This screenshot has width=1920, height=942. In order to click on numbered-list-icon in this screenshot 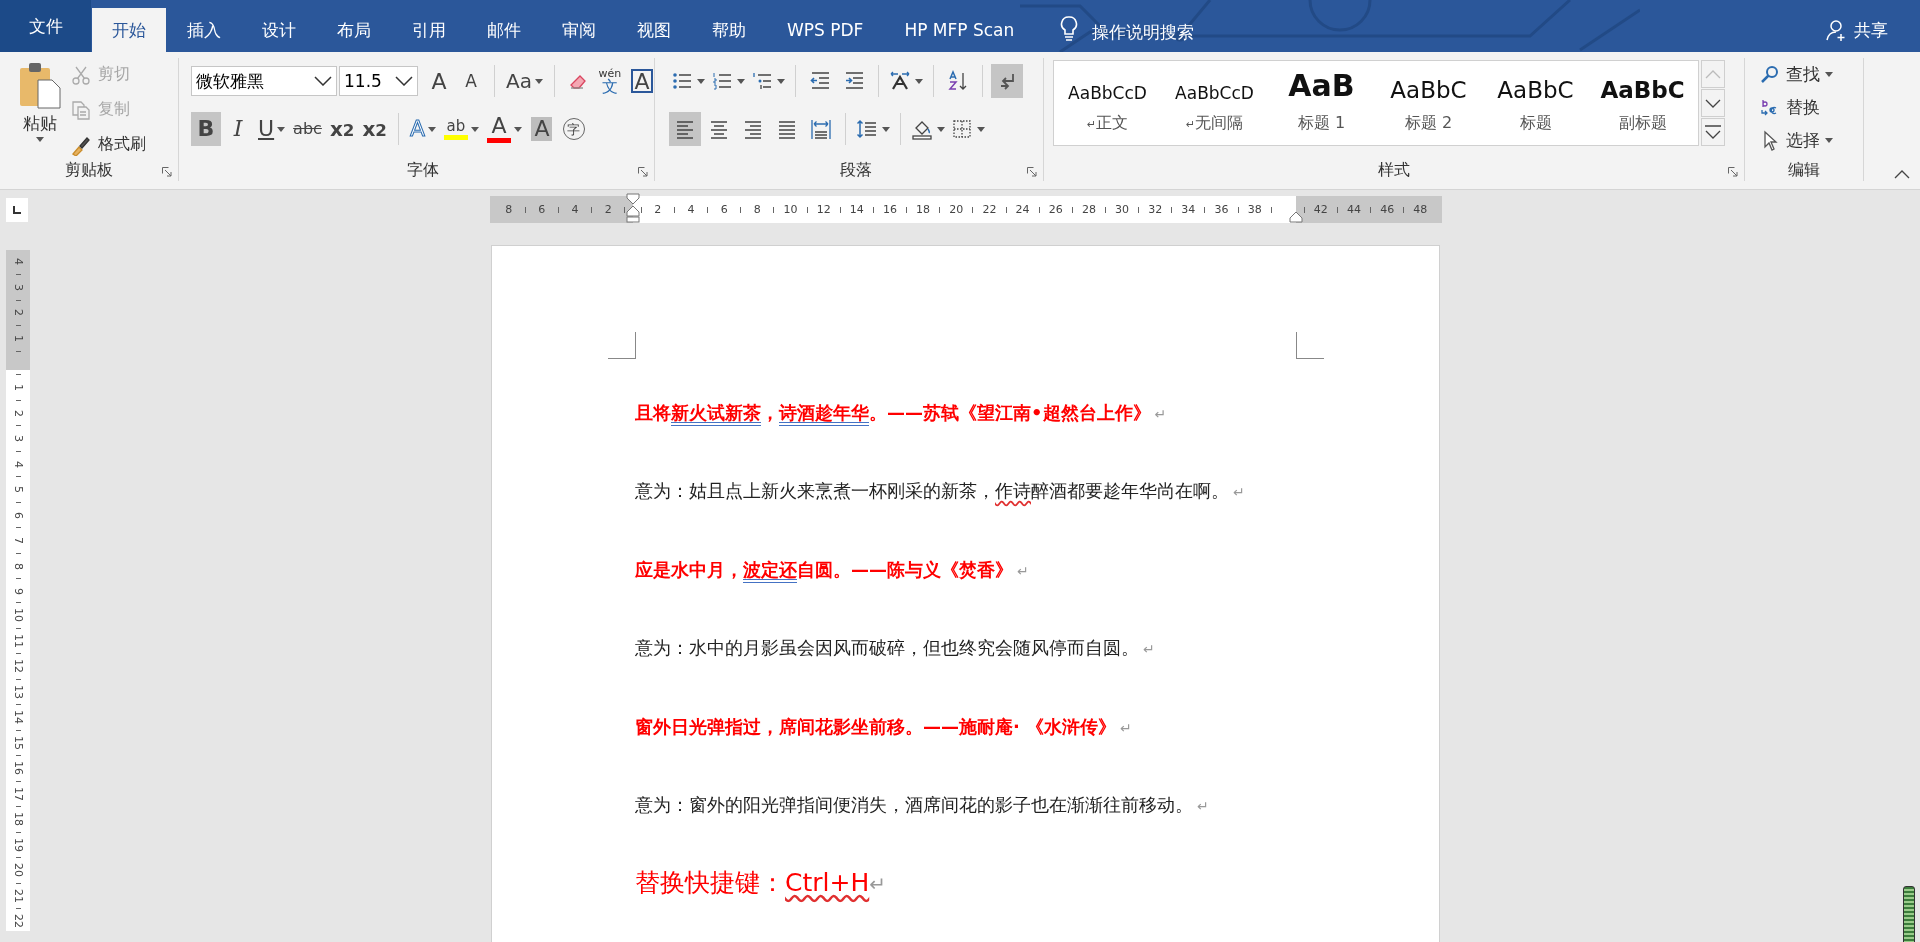, I will do `click(722, 81)`.